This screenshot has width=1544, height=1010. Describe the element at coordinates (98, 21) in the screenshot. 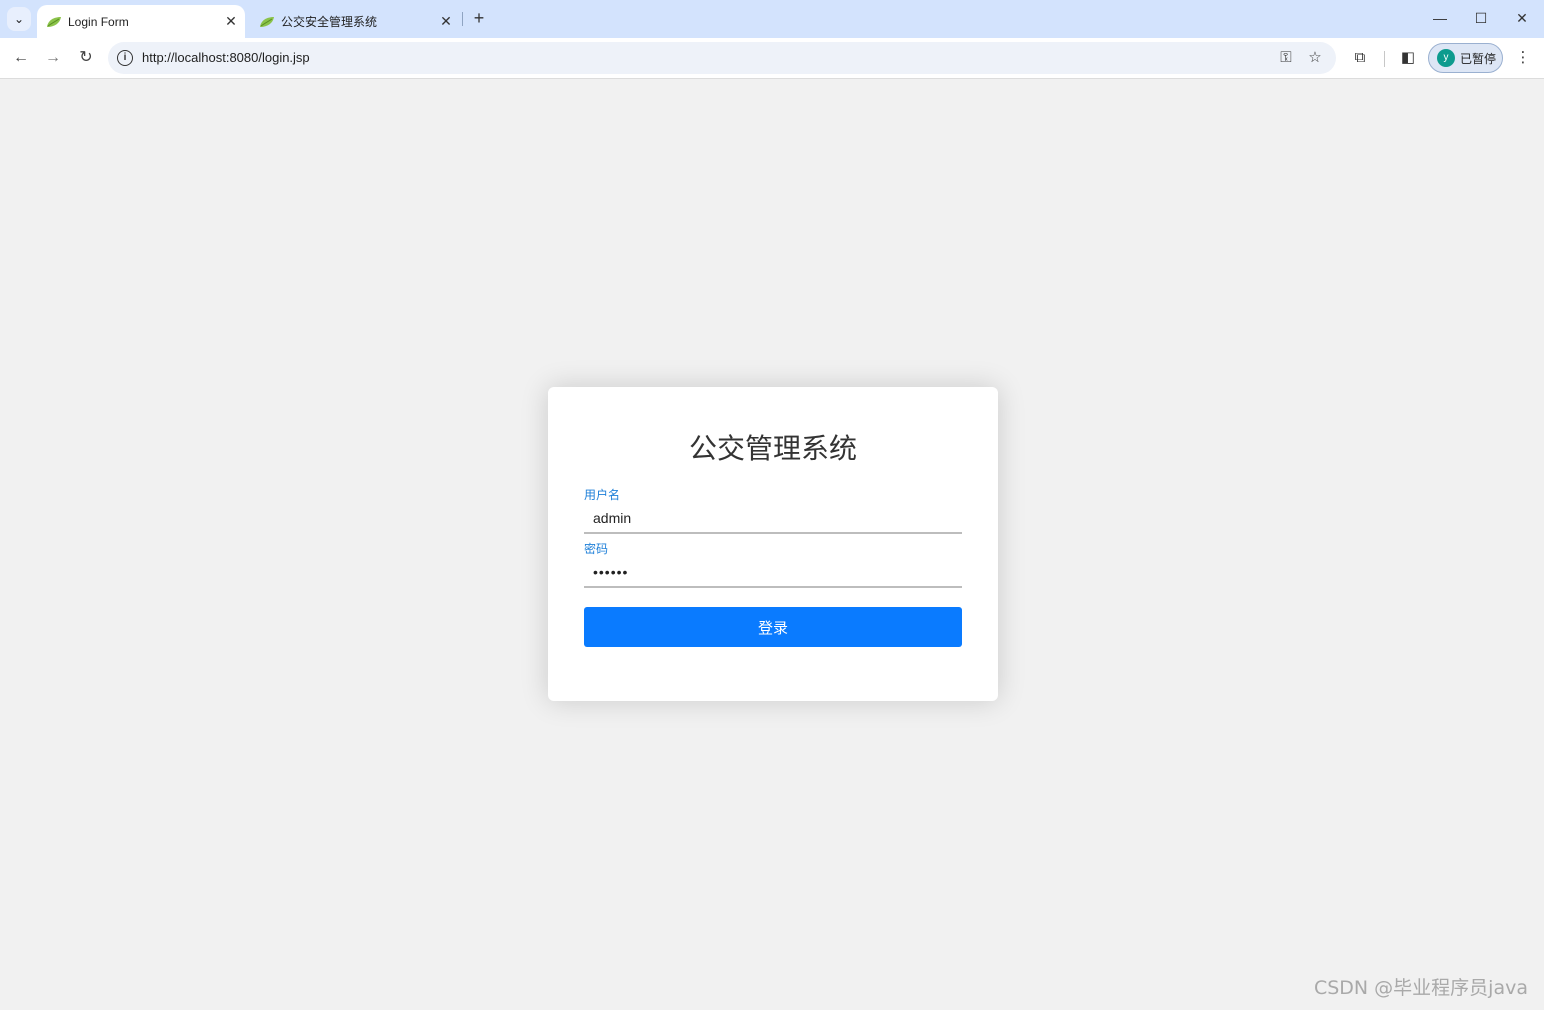

I see `tab-title: Login Form` at that location.